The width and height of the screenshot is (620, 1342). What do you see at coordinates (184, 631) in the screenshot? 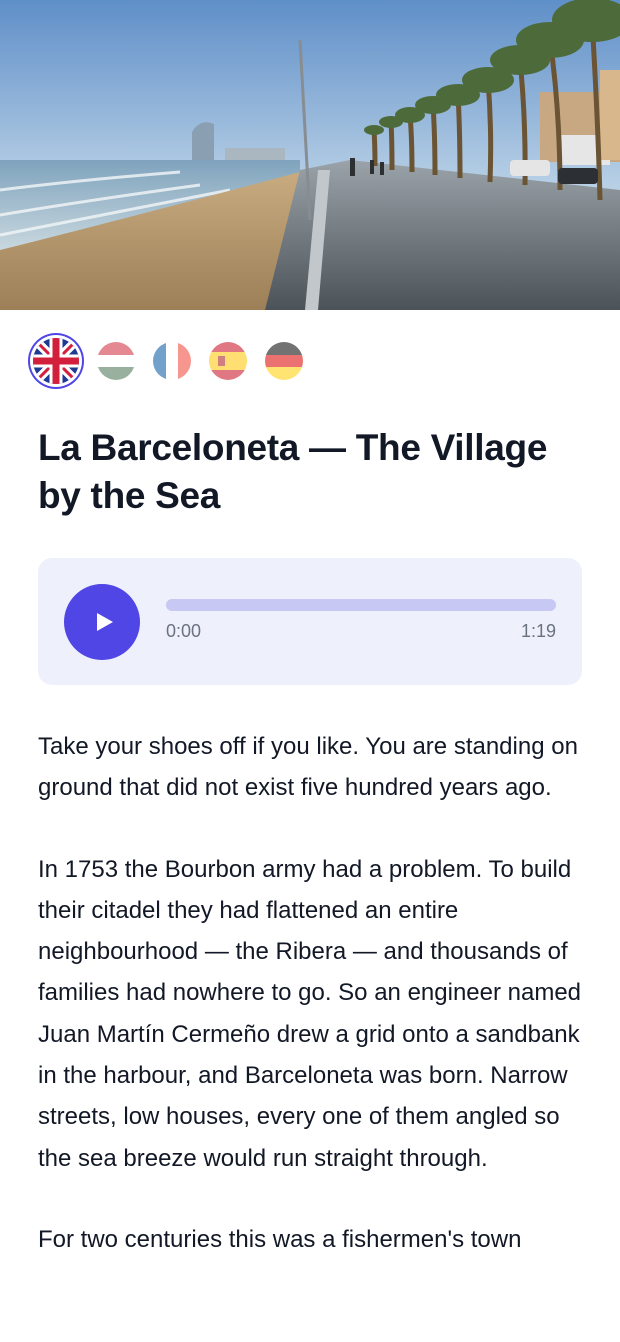
I see `current-time: 0:00` at bounding box center [184, 631].